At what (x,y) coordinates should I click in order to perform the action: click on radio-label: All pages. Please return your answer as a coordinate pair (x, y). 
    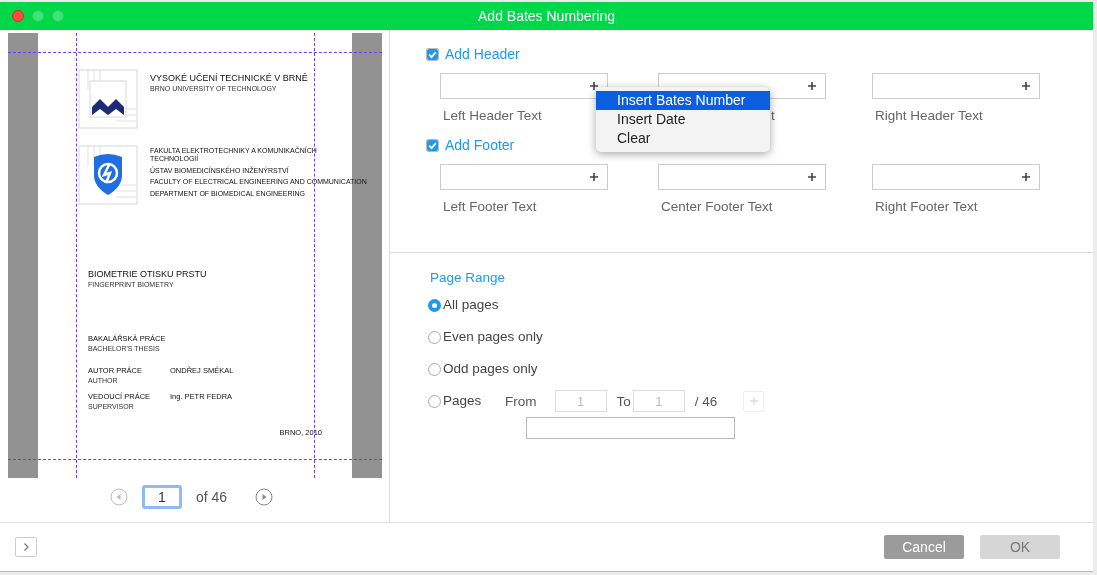
    Looking at the image, I should click on (474, 304).